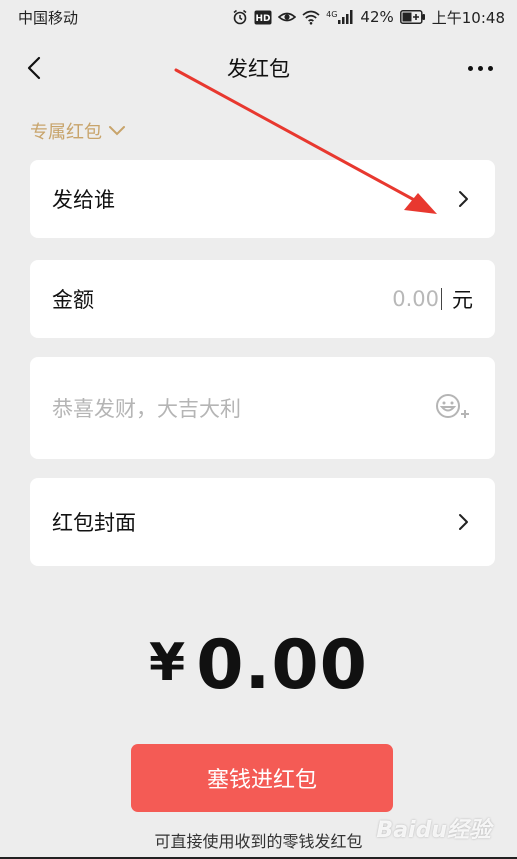 The image size is (517, 859). What do you see at coordinates (146, 409) in the screenshot?
I see `blessing-placeholder: 恭喜发财，大吉大利` at bounding box center [146, 409].